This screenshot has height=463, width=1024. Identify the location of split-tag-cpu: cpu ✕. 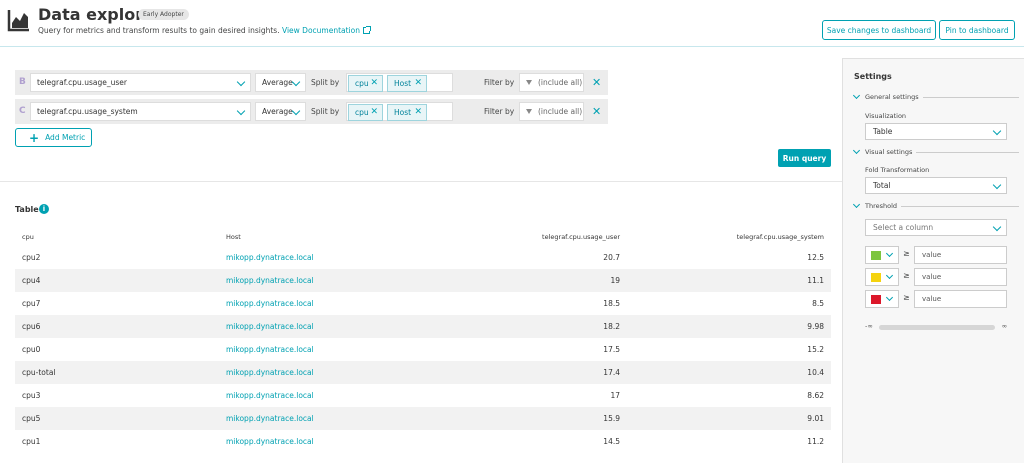
(365, 112).